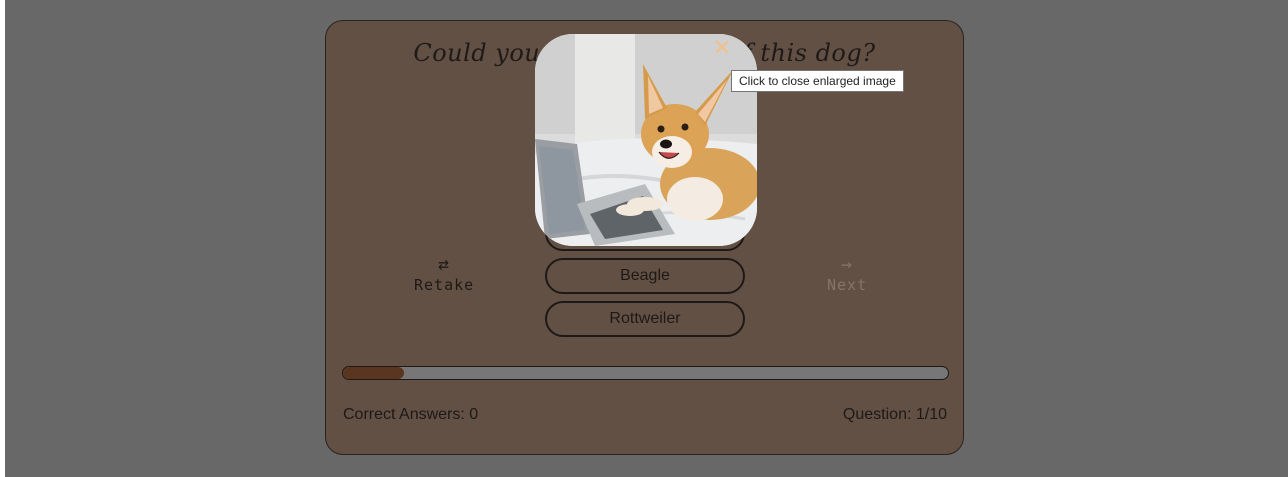 The image size is (1288, 477). What do you see at coordinates (817, 81) in the screenshot?
I see `close-tooltip: Click to close enlarged image` at bounding box center [817, 81].